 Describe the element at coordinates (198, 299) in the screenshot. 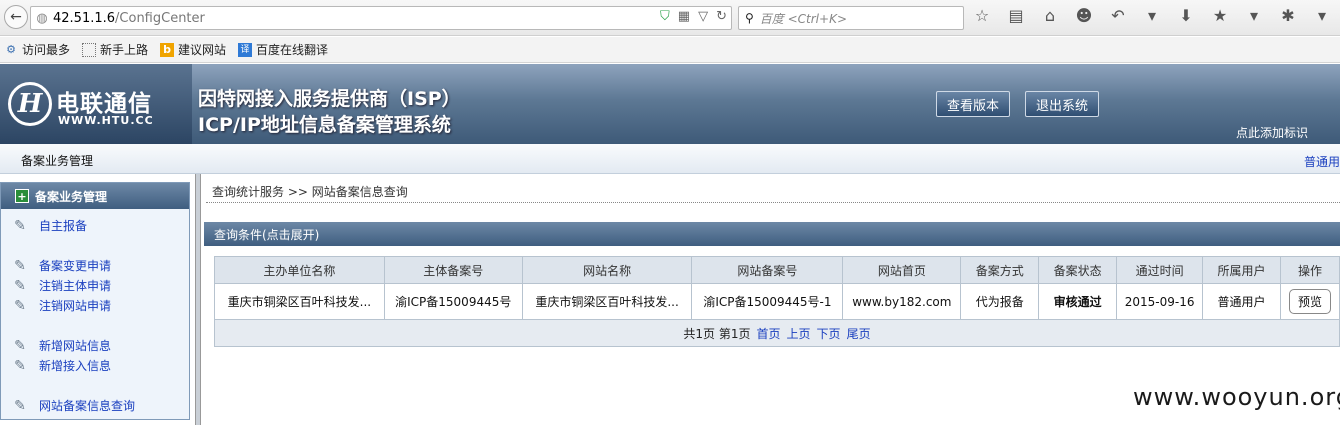

I see `frame-splitter` at that location.